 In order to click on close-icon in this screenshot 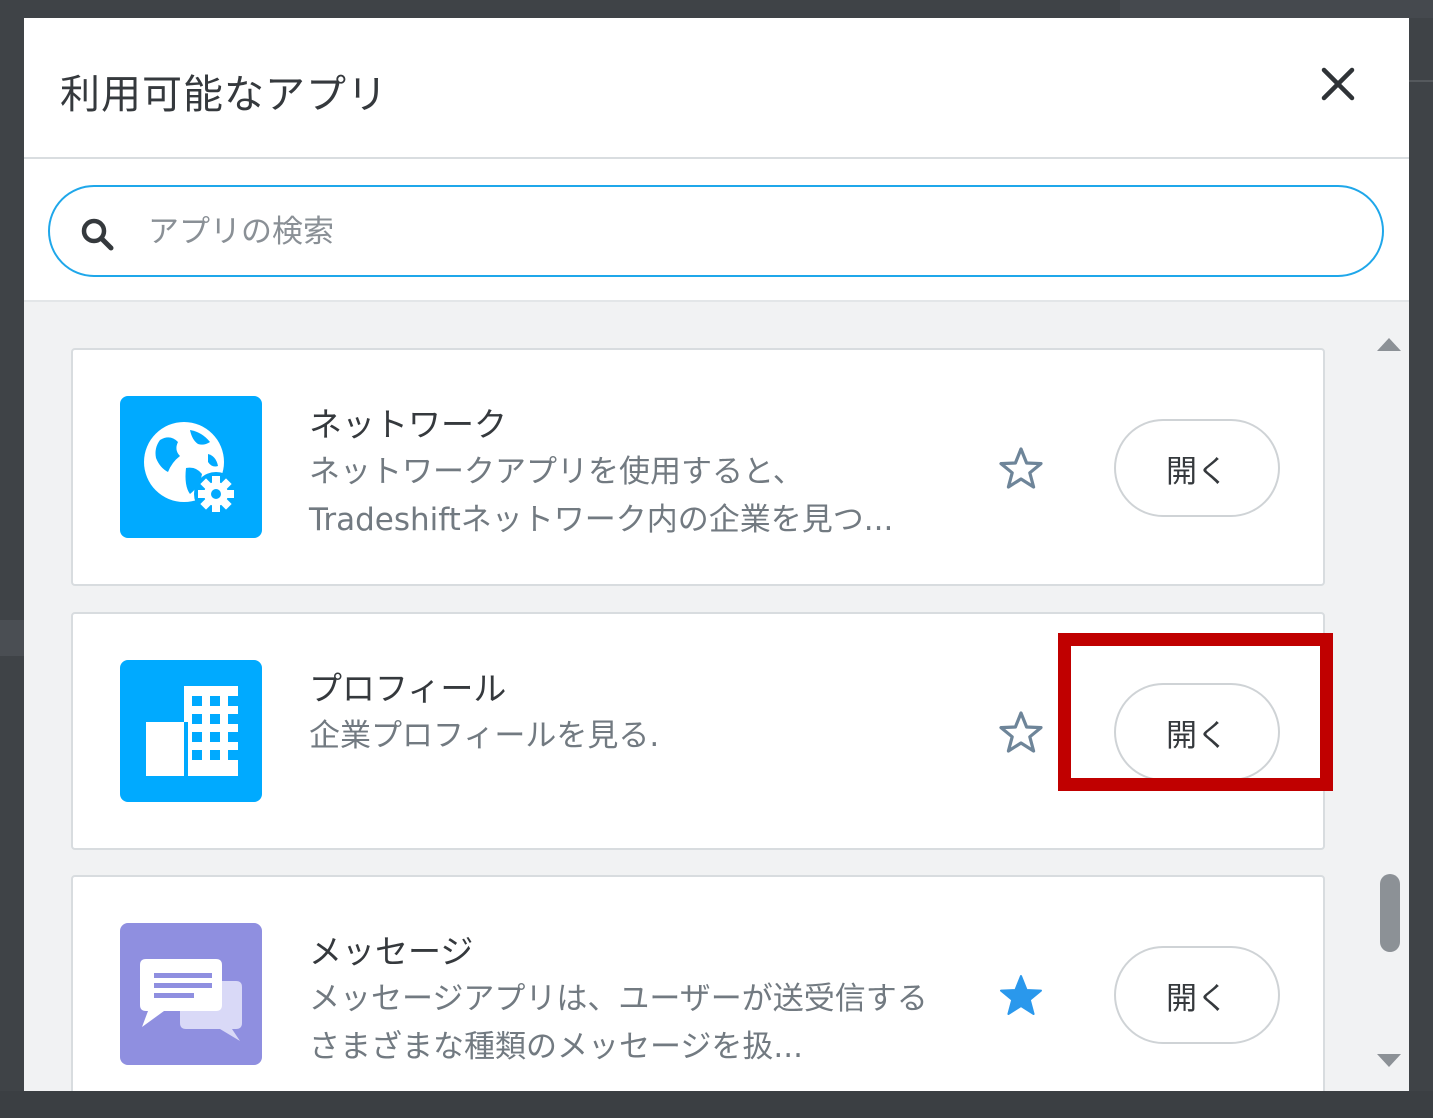, I will do `click(1338, 84)`.